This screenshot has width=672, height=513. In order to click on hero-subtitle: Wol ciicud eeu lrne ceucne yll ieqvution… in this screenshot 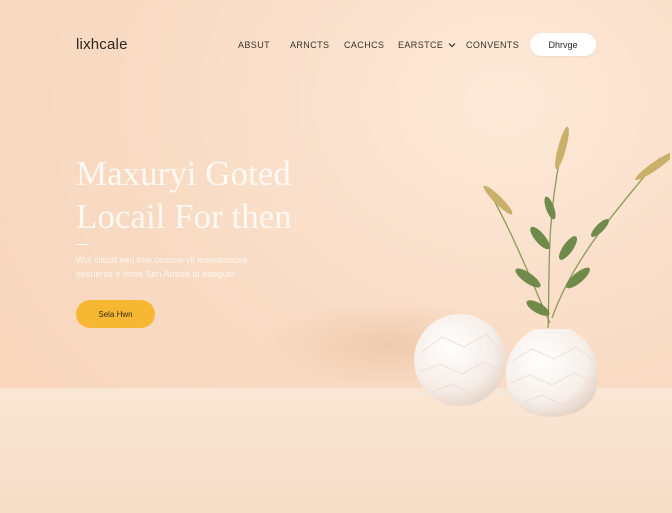, I will do `click(162, 267)`.